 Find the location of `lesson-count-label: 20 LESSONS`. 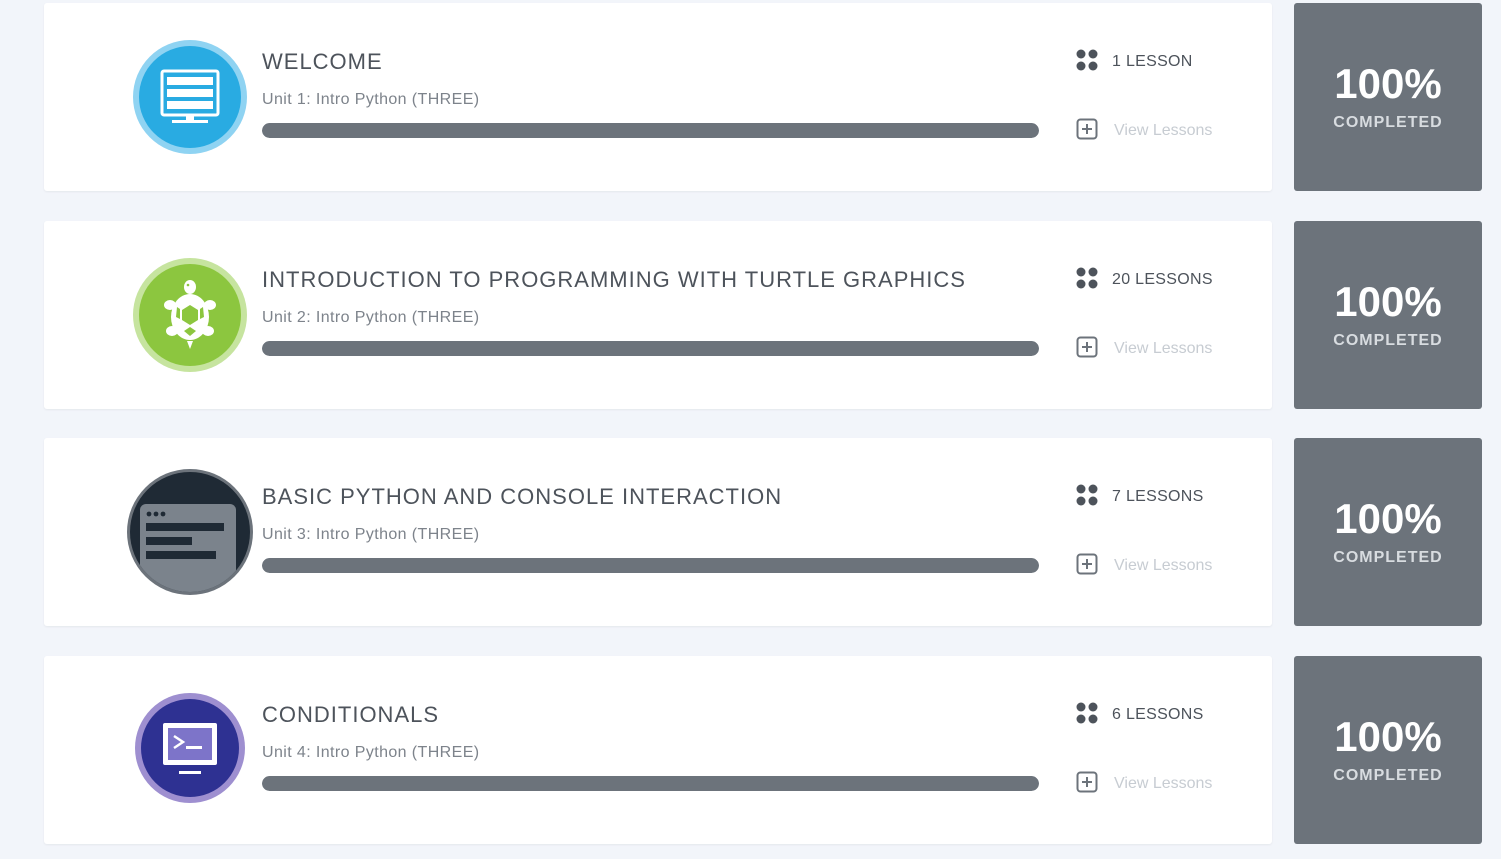

lesson-count-label: 20 LESSONS is located at coordinates (1162, 279).